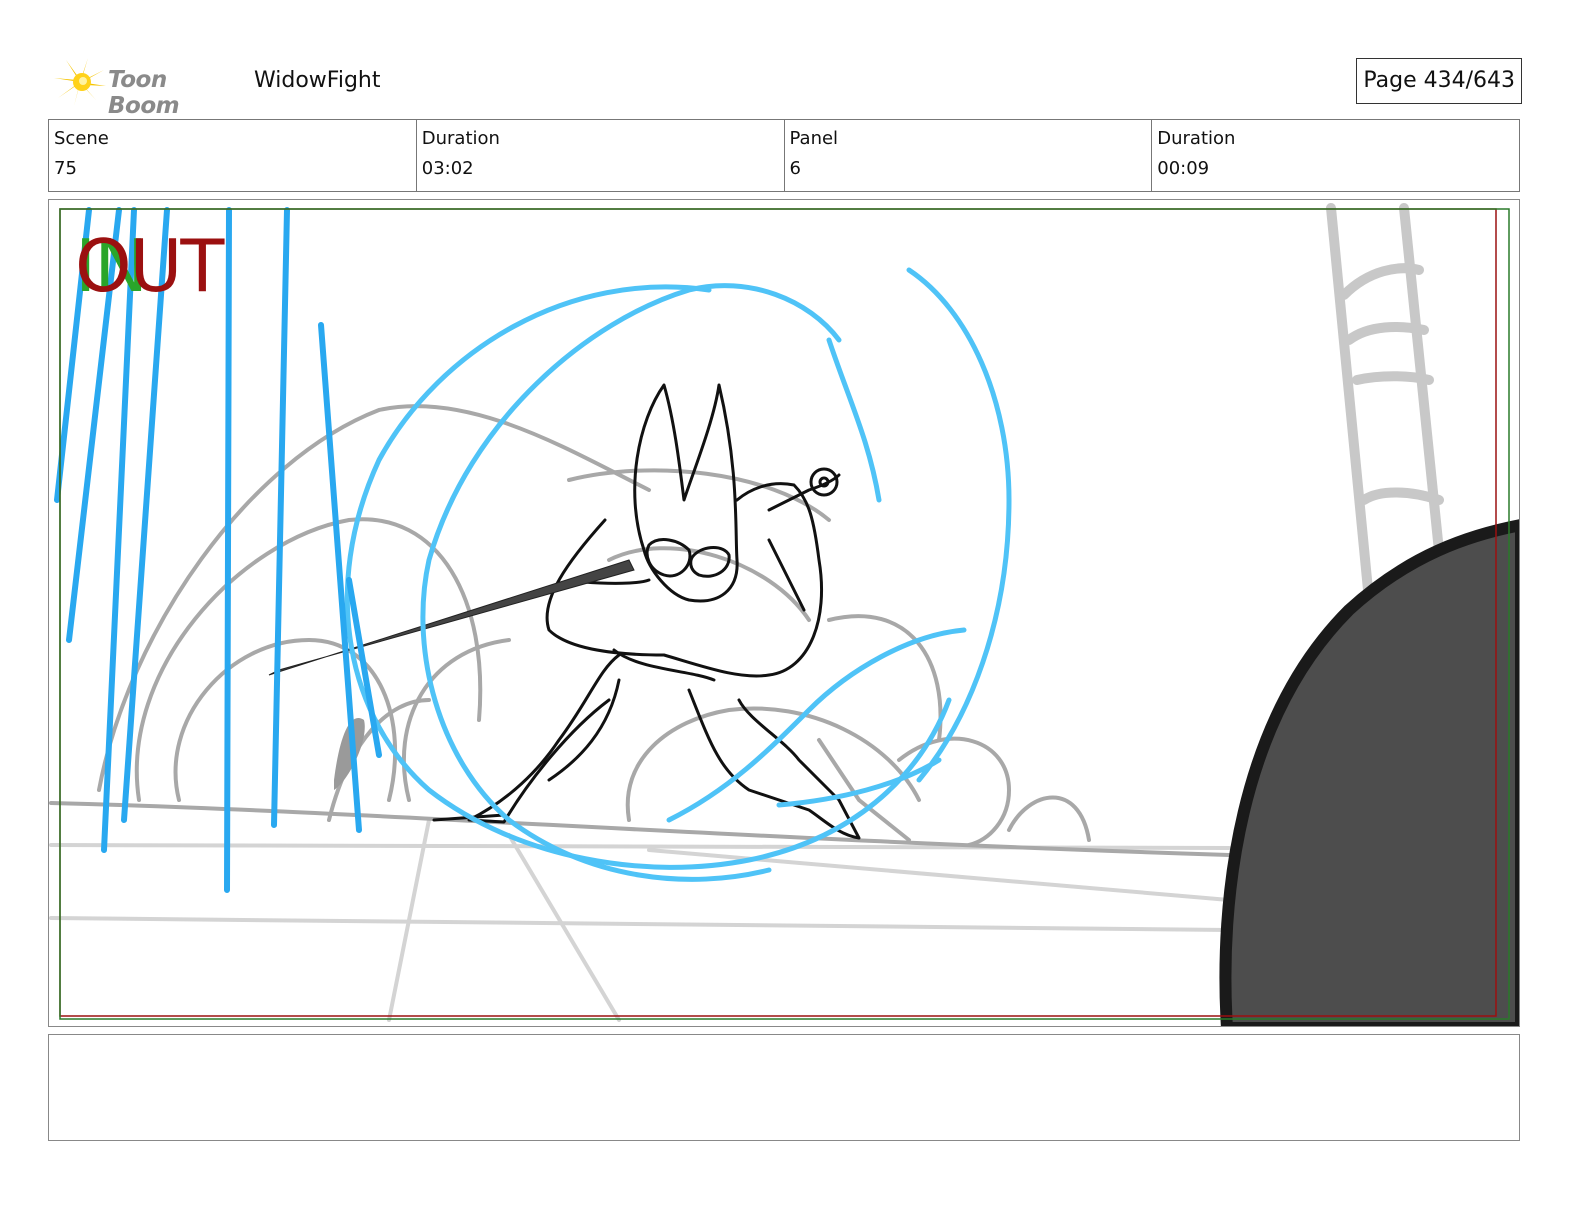 Image resolution: width=1584 pixels, height=1224 pixels. What do you see at coordinates (1439, 81) in the screenshot?
I see `page-number: Page 434/643` at bounding box center [1439, 81].